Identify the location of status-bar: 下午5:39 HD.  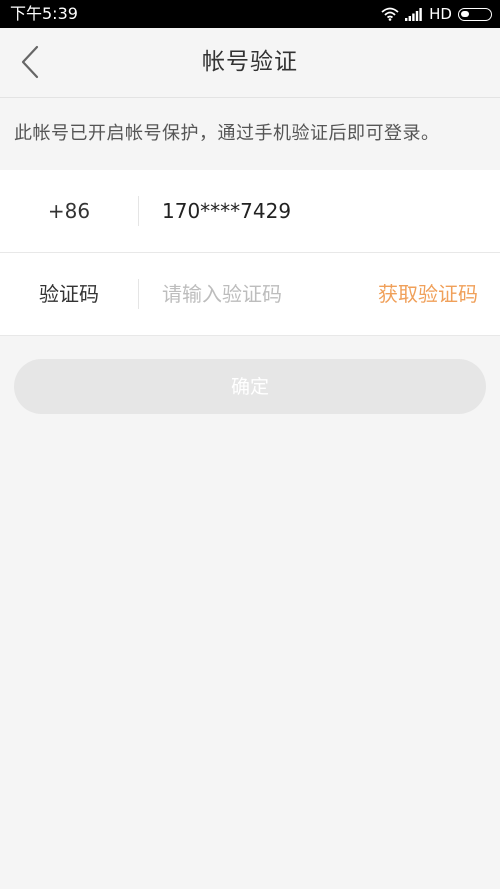
(250, 14).